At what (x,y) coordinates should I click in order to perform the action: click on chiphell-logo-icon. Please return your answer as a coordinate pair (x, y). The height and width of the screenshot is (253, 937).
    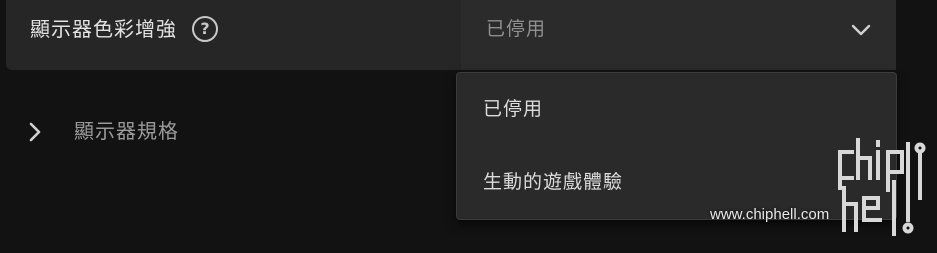
    Looking at the image, I should click on (882, 187).